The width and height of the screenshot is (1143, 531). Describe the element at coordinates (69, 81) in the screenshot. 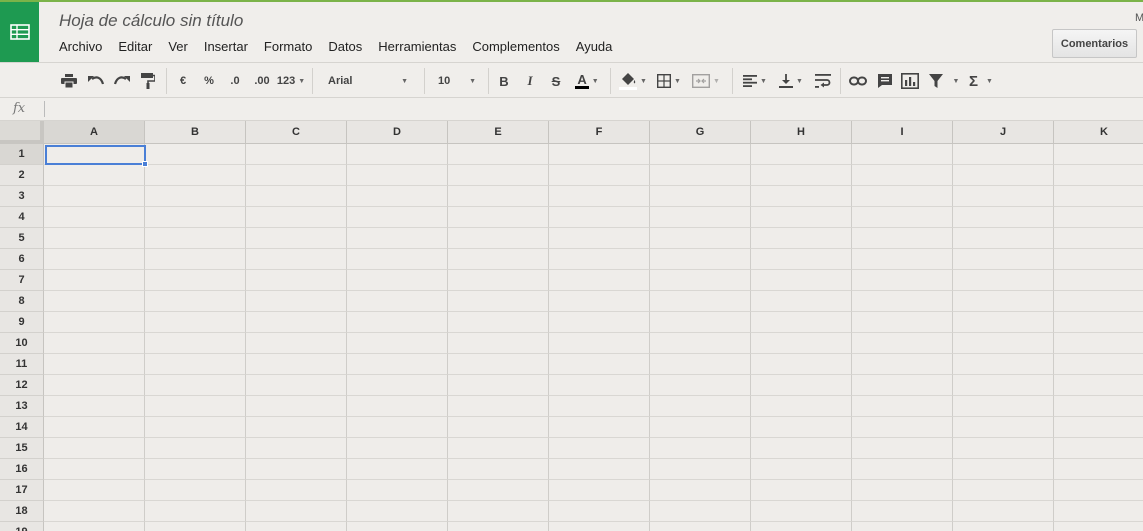

I see `print-button` at that location.